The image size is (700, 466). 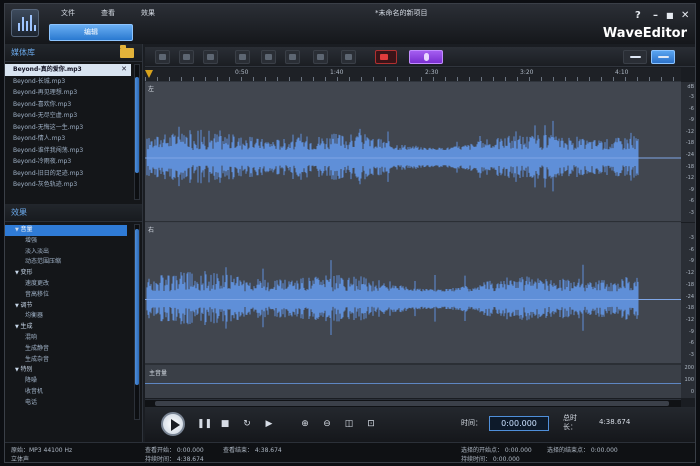 I want to click on effect-item: 降噪, so click(x=73, y=381).